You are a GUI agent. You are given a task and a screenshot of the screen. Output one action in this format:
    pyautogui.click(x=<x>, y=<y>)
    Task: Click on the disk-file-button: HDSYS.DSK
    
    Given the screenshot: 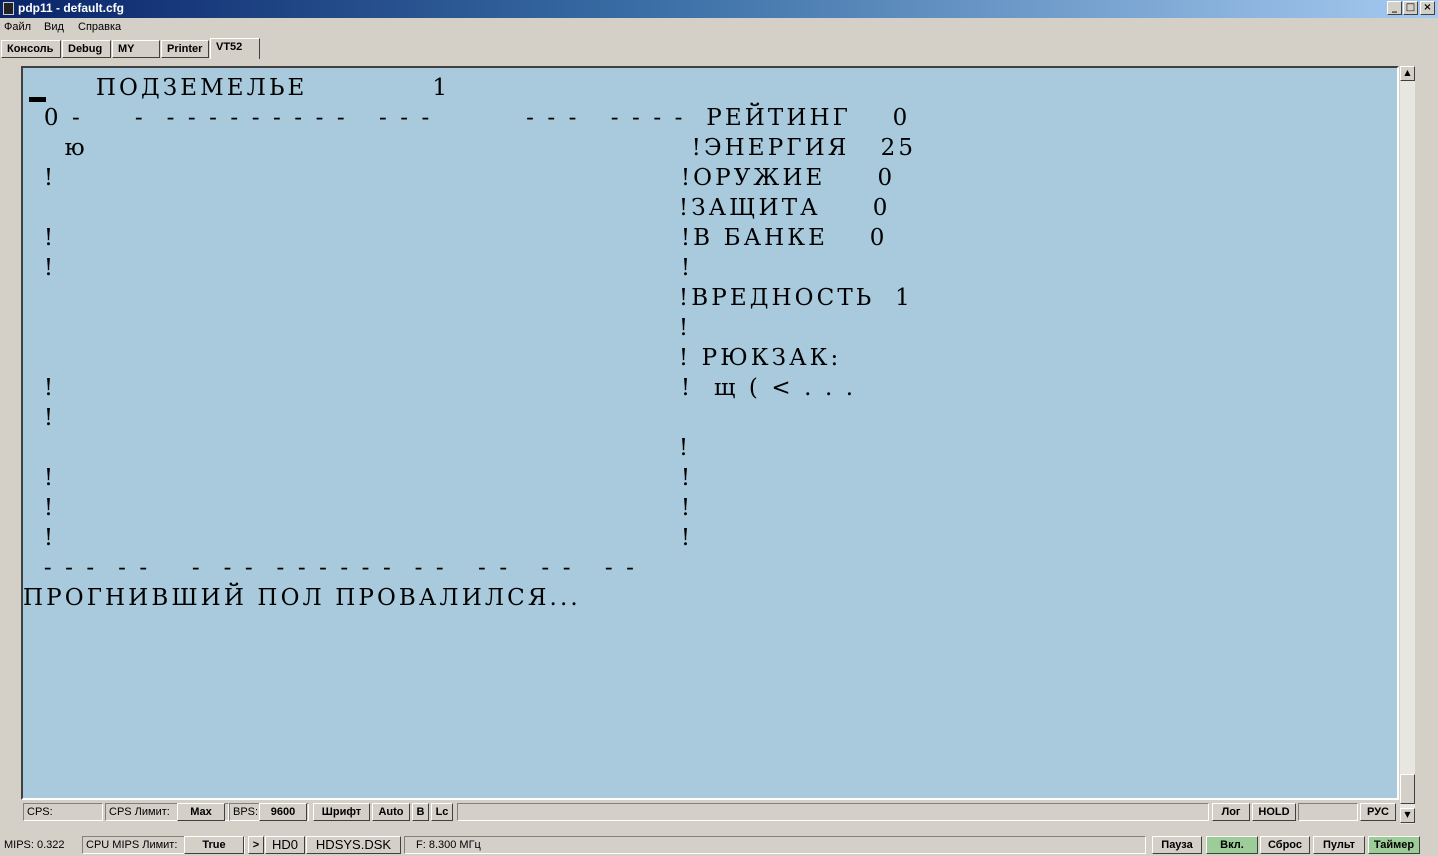 What is the action you would take?
    pyautogui.click(x=353, y=845)
    